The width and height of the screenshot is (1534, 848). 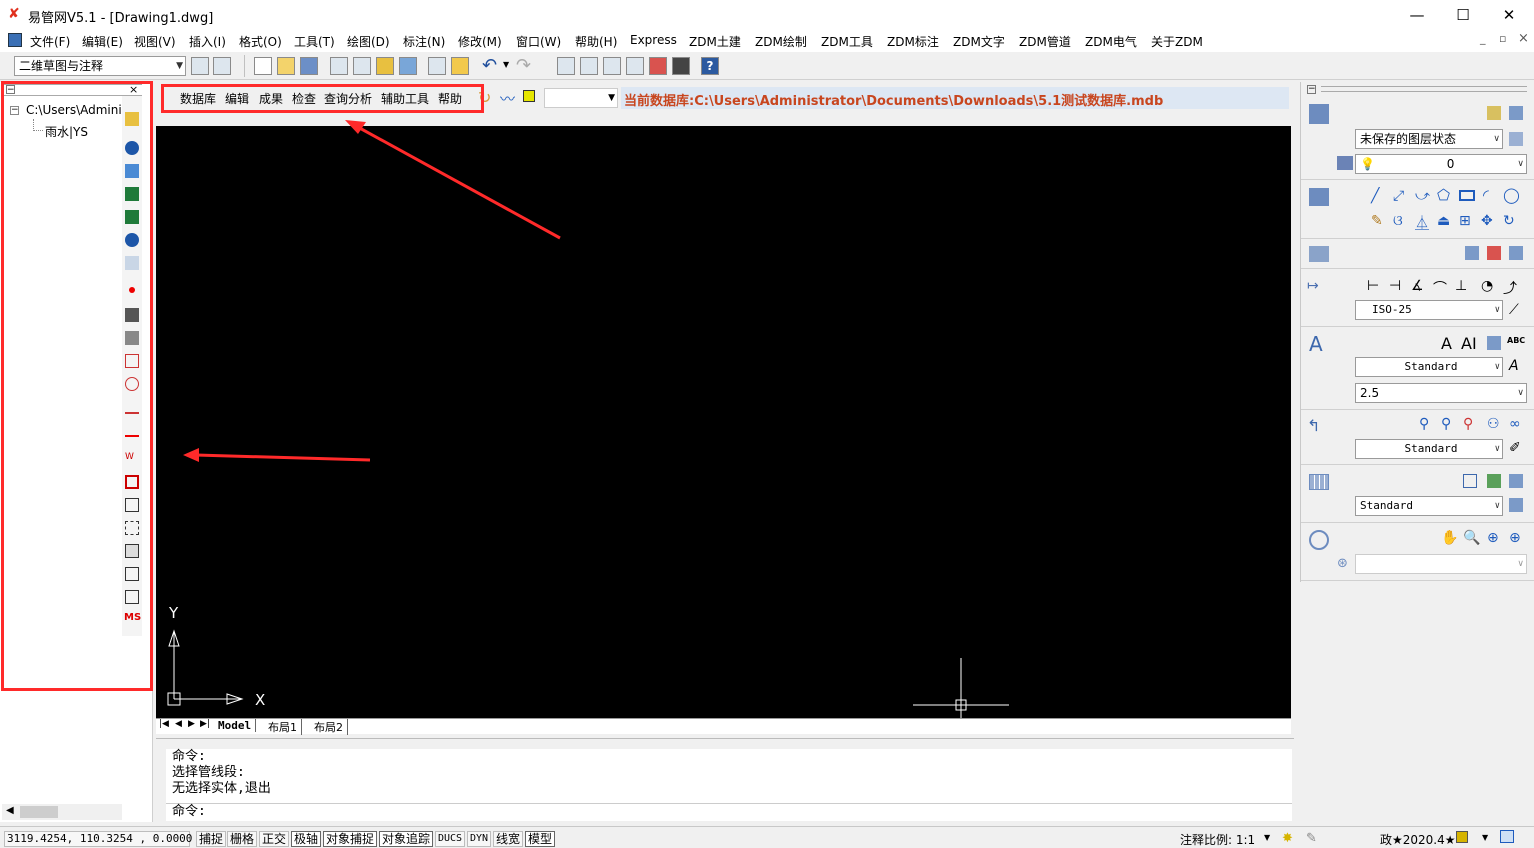 I want to click on menu-zdm-civil: ZDM土建, so click(x=715, y=41).